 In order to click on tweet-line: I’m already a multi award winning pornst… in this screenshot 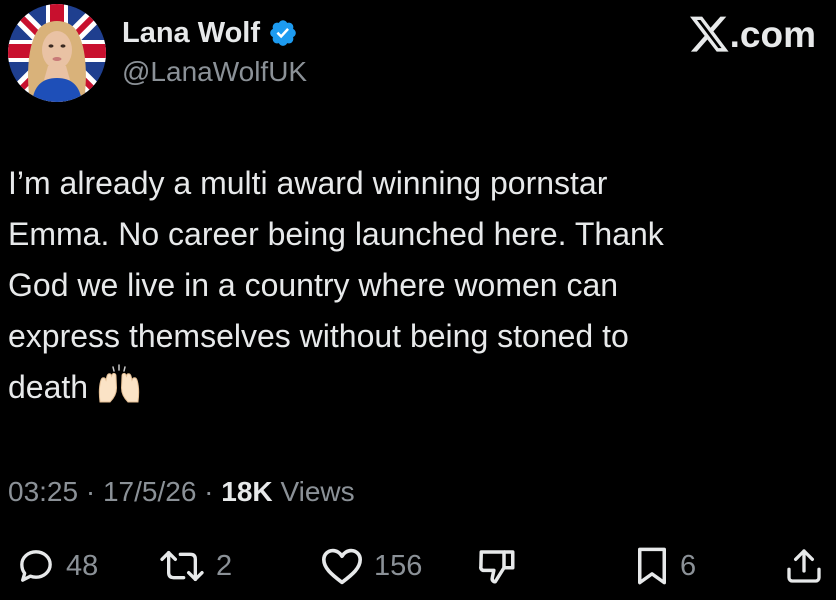, I will do `click(308, 183)`.